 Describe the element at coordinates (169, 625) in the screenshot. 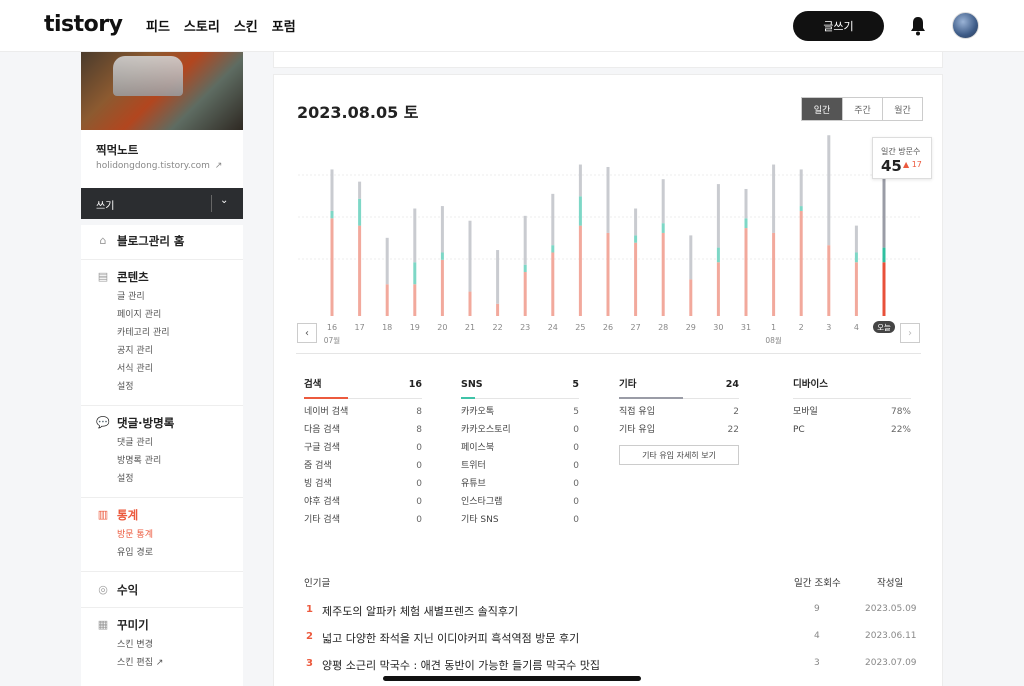

I see `sidebar-item-decorate: ▦ 꾸미기` at that location.